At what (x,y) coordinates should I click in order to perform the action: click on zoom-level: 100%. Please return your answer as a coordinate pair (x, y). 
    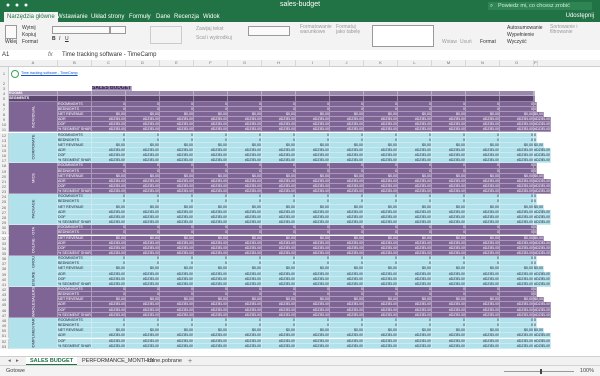
    Looking at the image, I should click on (587, 371).